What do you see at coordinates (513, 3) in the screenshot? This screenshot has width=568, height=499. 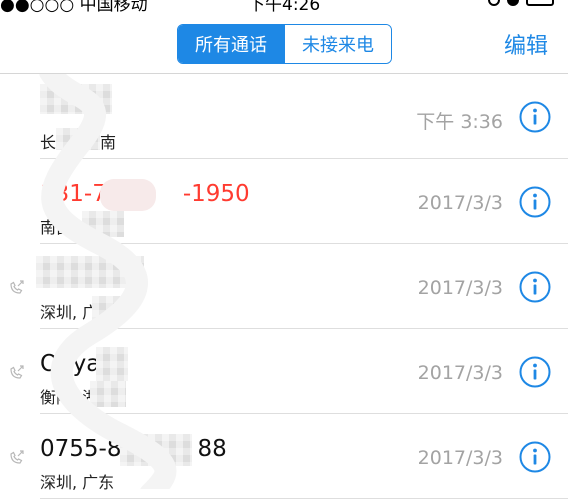 I see `moon-icon` at bounding box center [513, 3].